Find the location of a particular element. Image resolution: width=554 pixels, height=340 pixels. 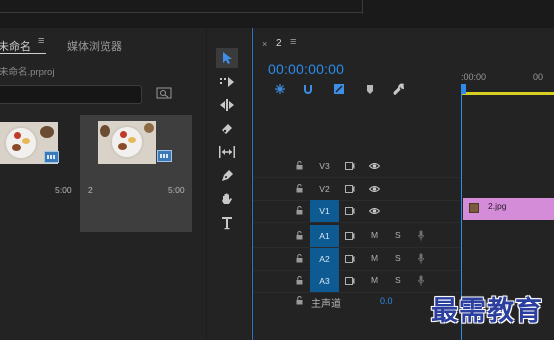

add-marker-icon is located at coordinates (370, 89).